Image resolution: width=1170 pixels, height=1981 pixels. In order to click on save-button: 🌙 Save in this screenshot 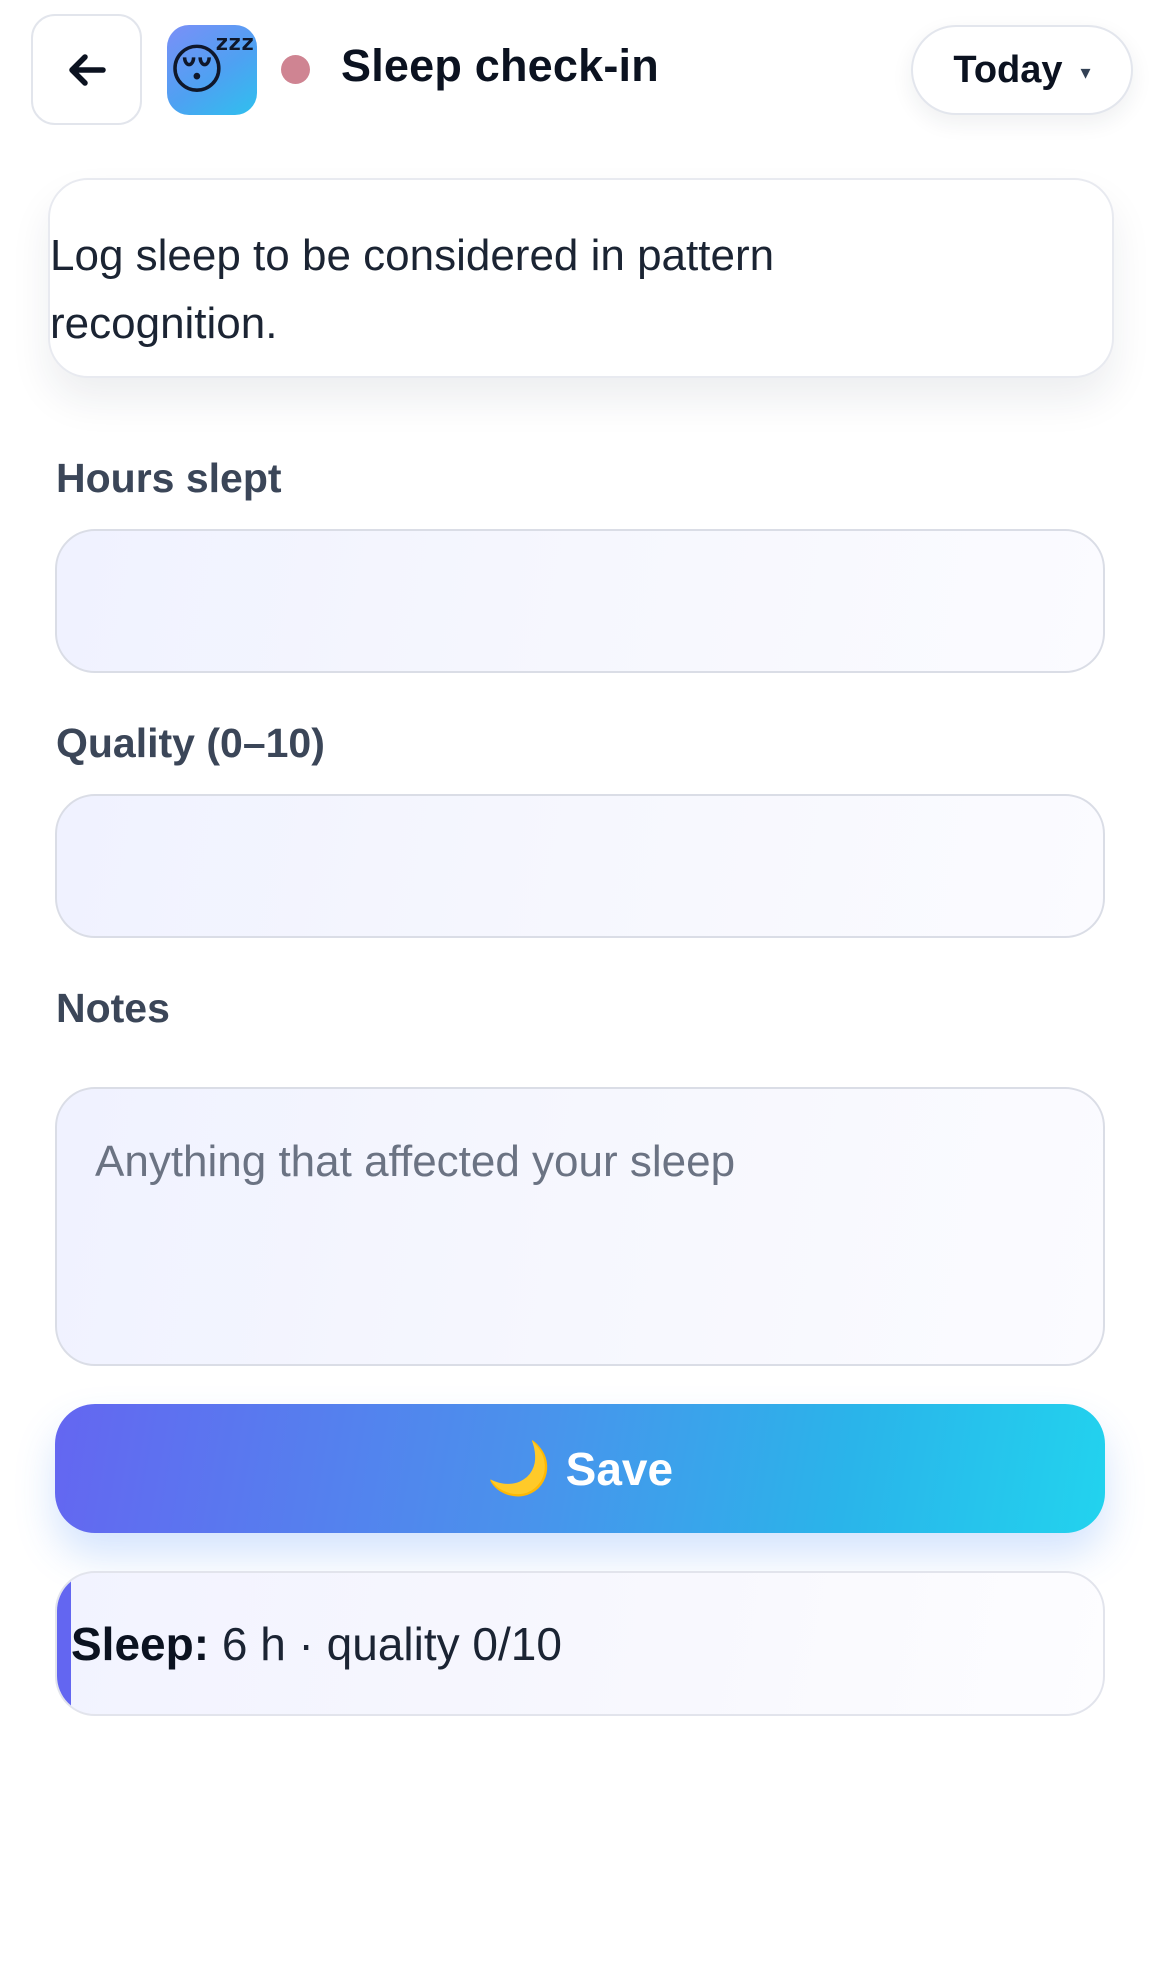, I will do `click(580, 1468)`.